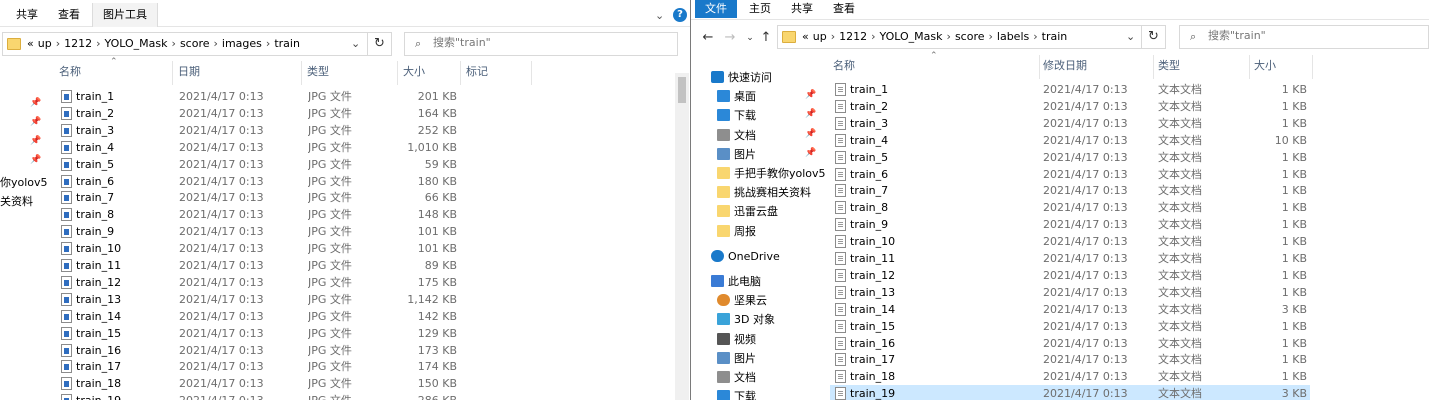 The width and height of the screenshot is (1429, 400). I want to click on right-breadcrumb-item: up, so click(820, 36).